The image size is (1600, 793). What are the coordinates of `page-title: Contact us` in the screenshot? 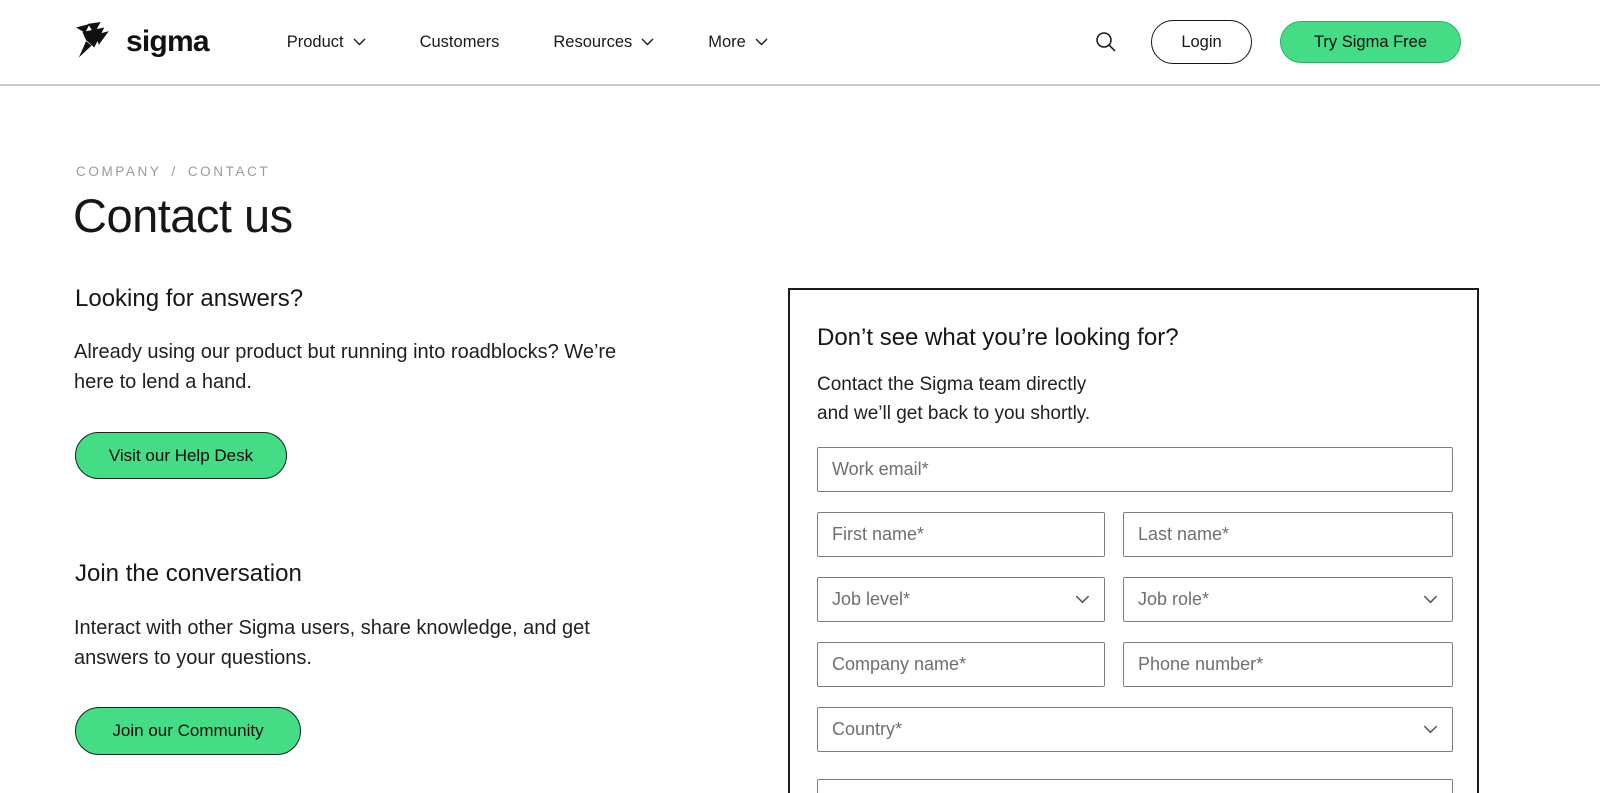 It's located at (183, 215).